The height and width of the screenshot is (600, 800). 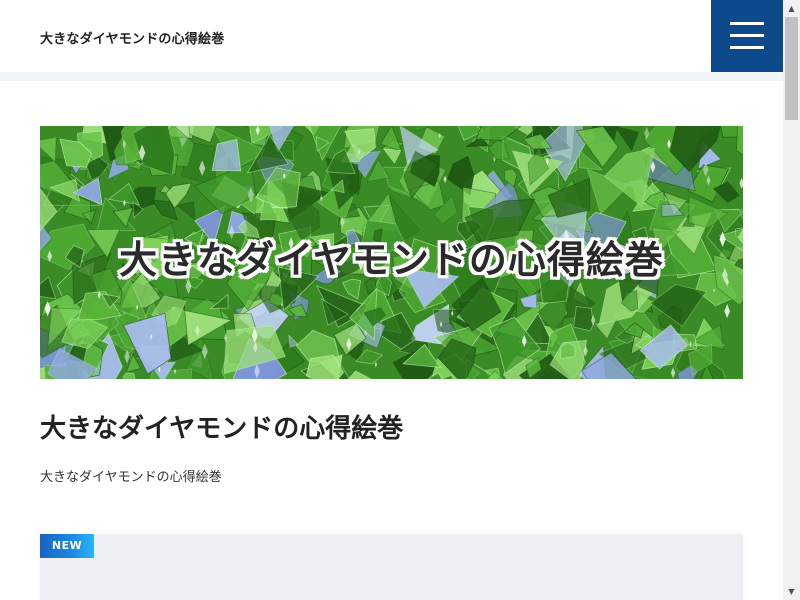 I want to click on scroll-down-arrow-icon: ▼, so click(x=791, y=591).